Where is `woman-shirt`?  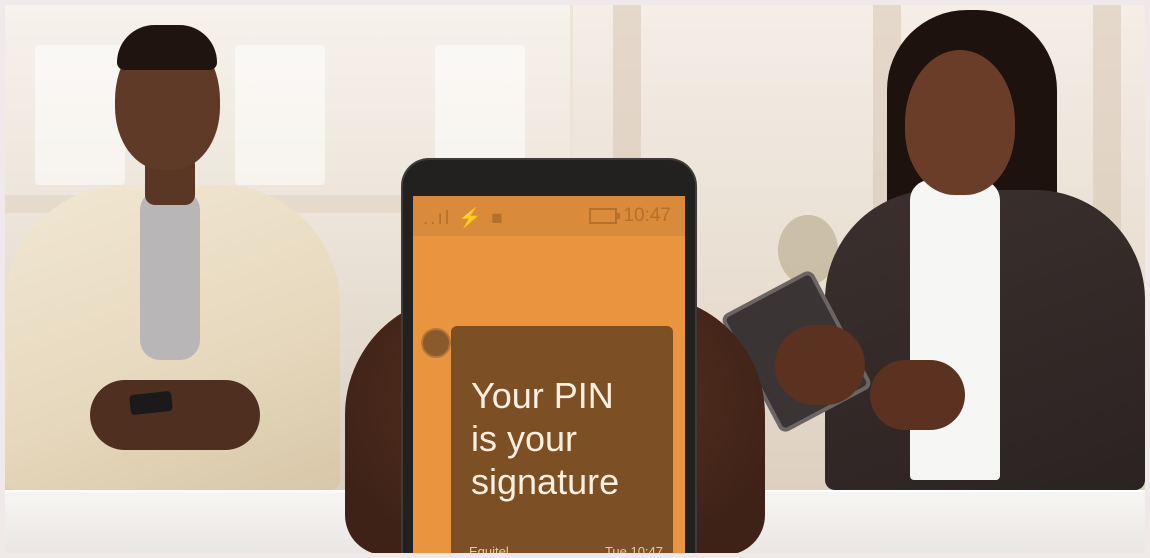 woman-shirt is located at coordinates (955, 330).